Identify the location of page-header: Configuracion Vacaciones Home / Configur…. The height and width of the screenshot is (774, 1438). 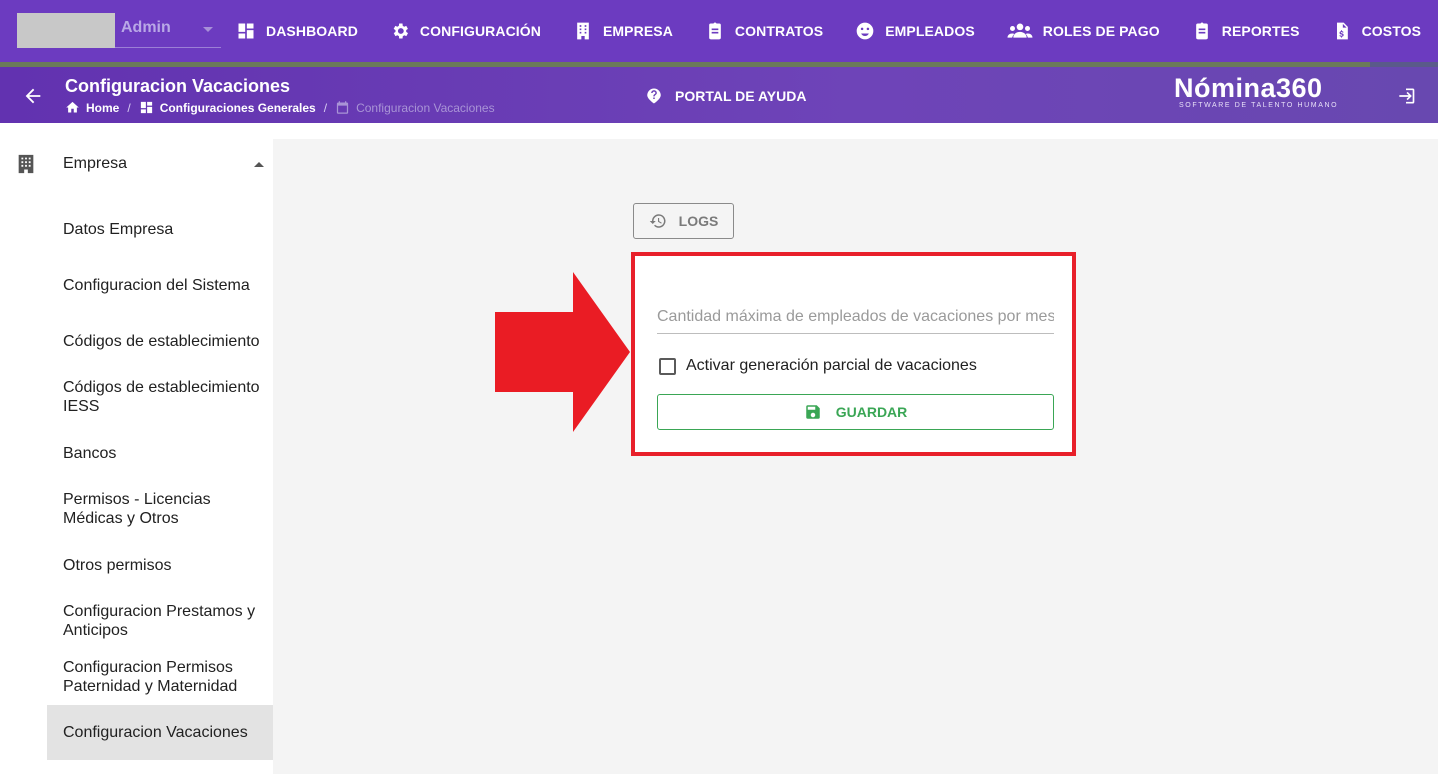
(719, 95).